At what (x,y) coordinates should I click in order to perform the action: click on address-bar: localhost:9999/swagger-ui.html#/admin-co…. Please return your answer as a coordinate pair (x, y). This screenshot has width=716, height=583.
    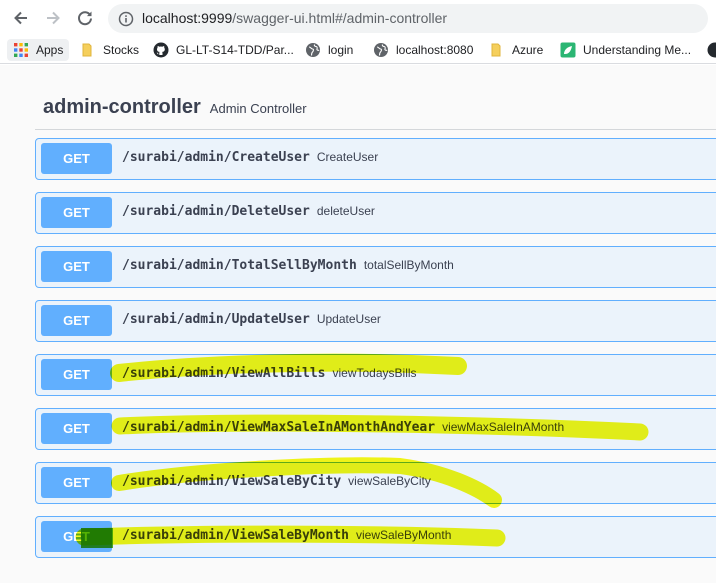
    Looking at the image, I should click on (408, 18).